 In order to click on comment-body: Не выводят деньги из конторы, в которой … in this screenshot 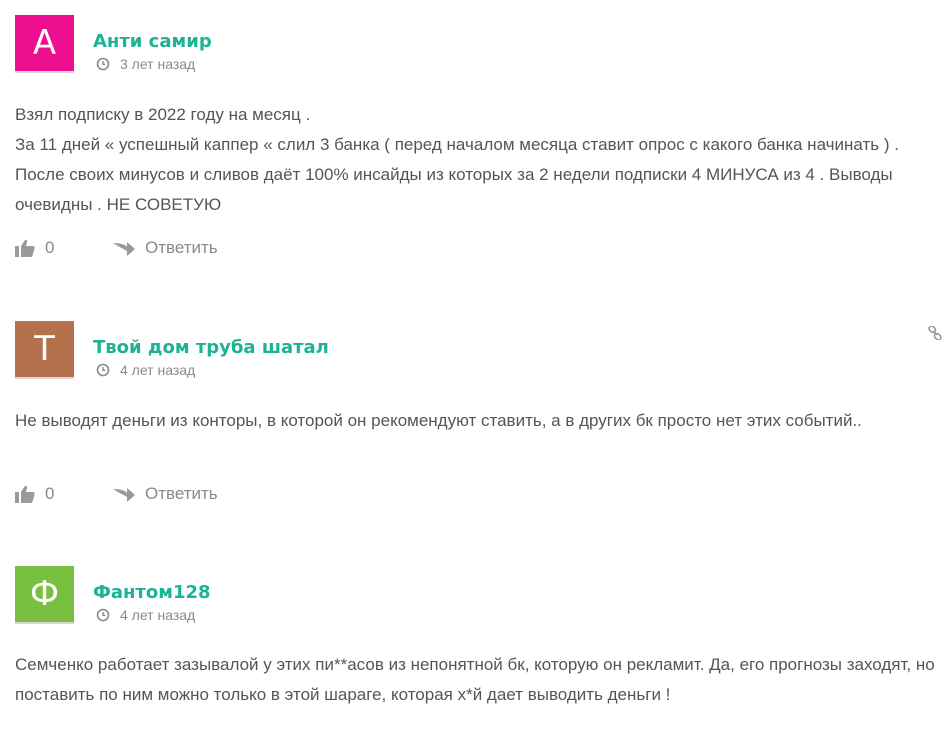, I will do `click(477, 421)`.